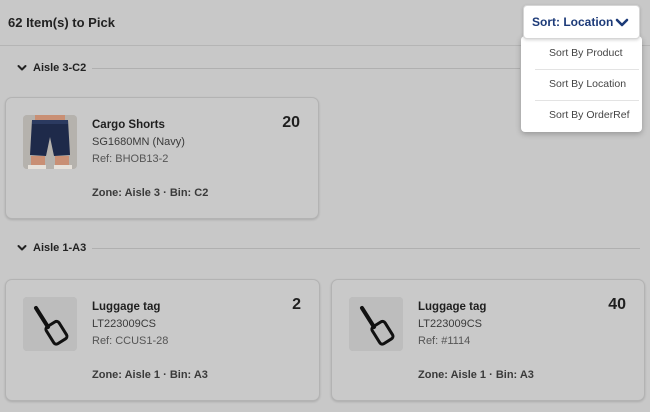  I want to click on sort-option-product: Sort By Product, so click(587, 53).